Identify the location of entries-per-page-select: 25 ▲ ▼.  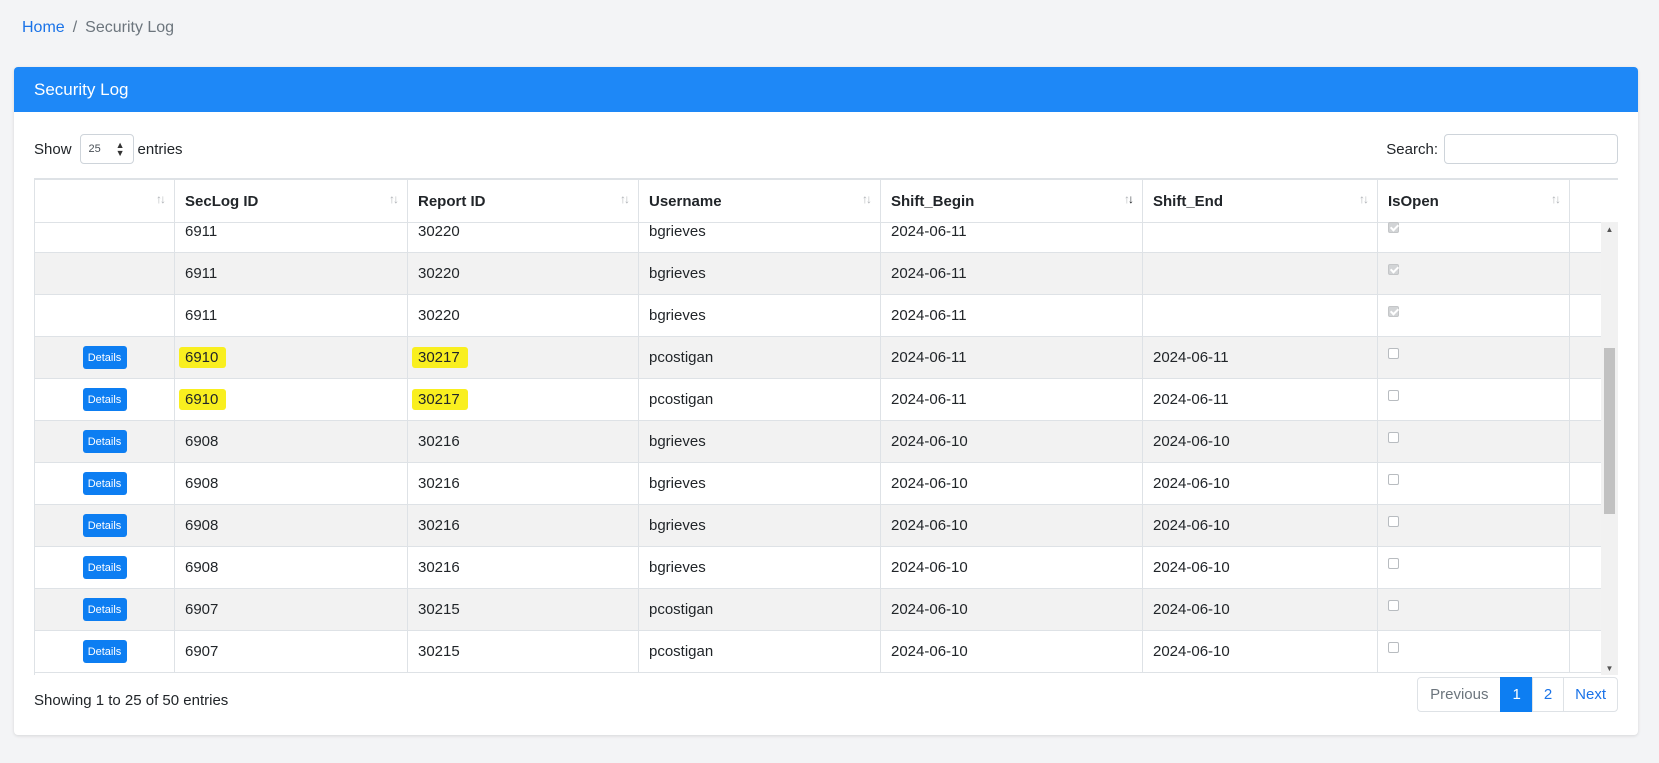
(106, 149).